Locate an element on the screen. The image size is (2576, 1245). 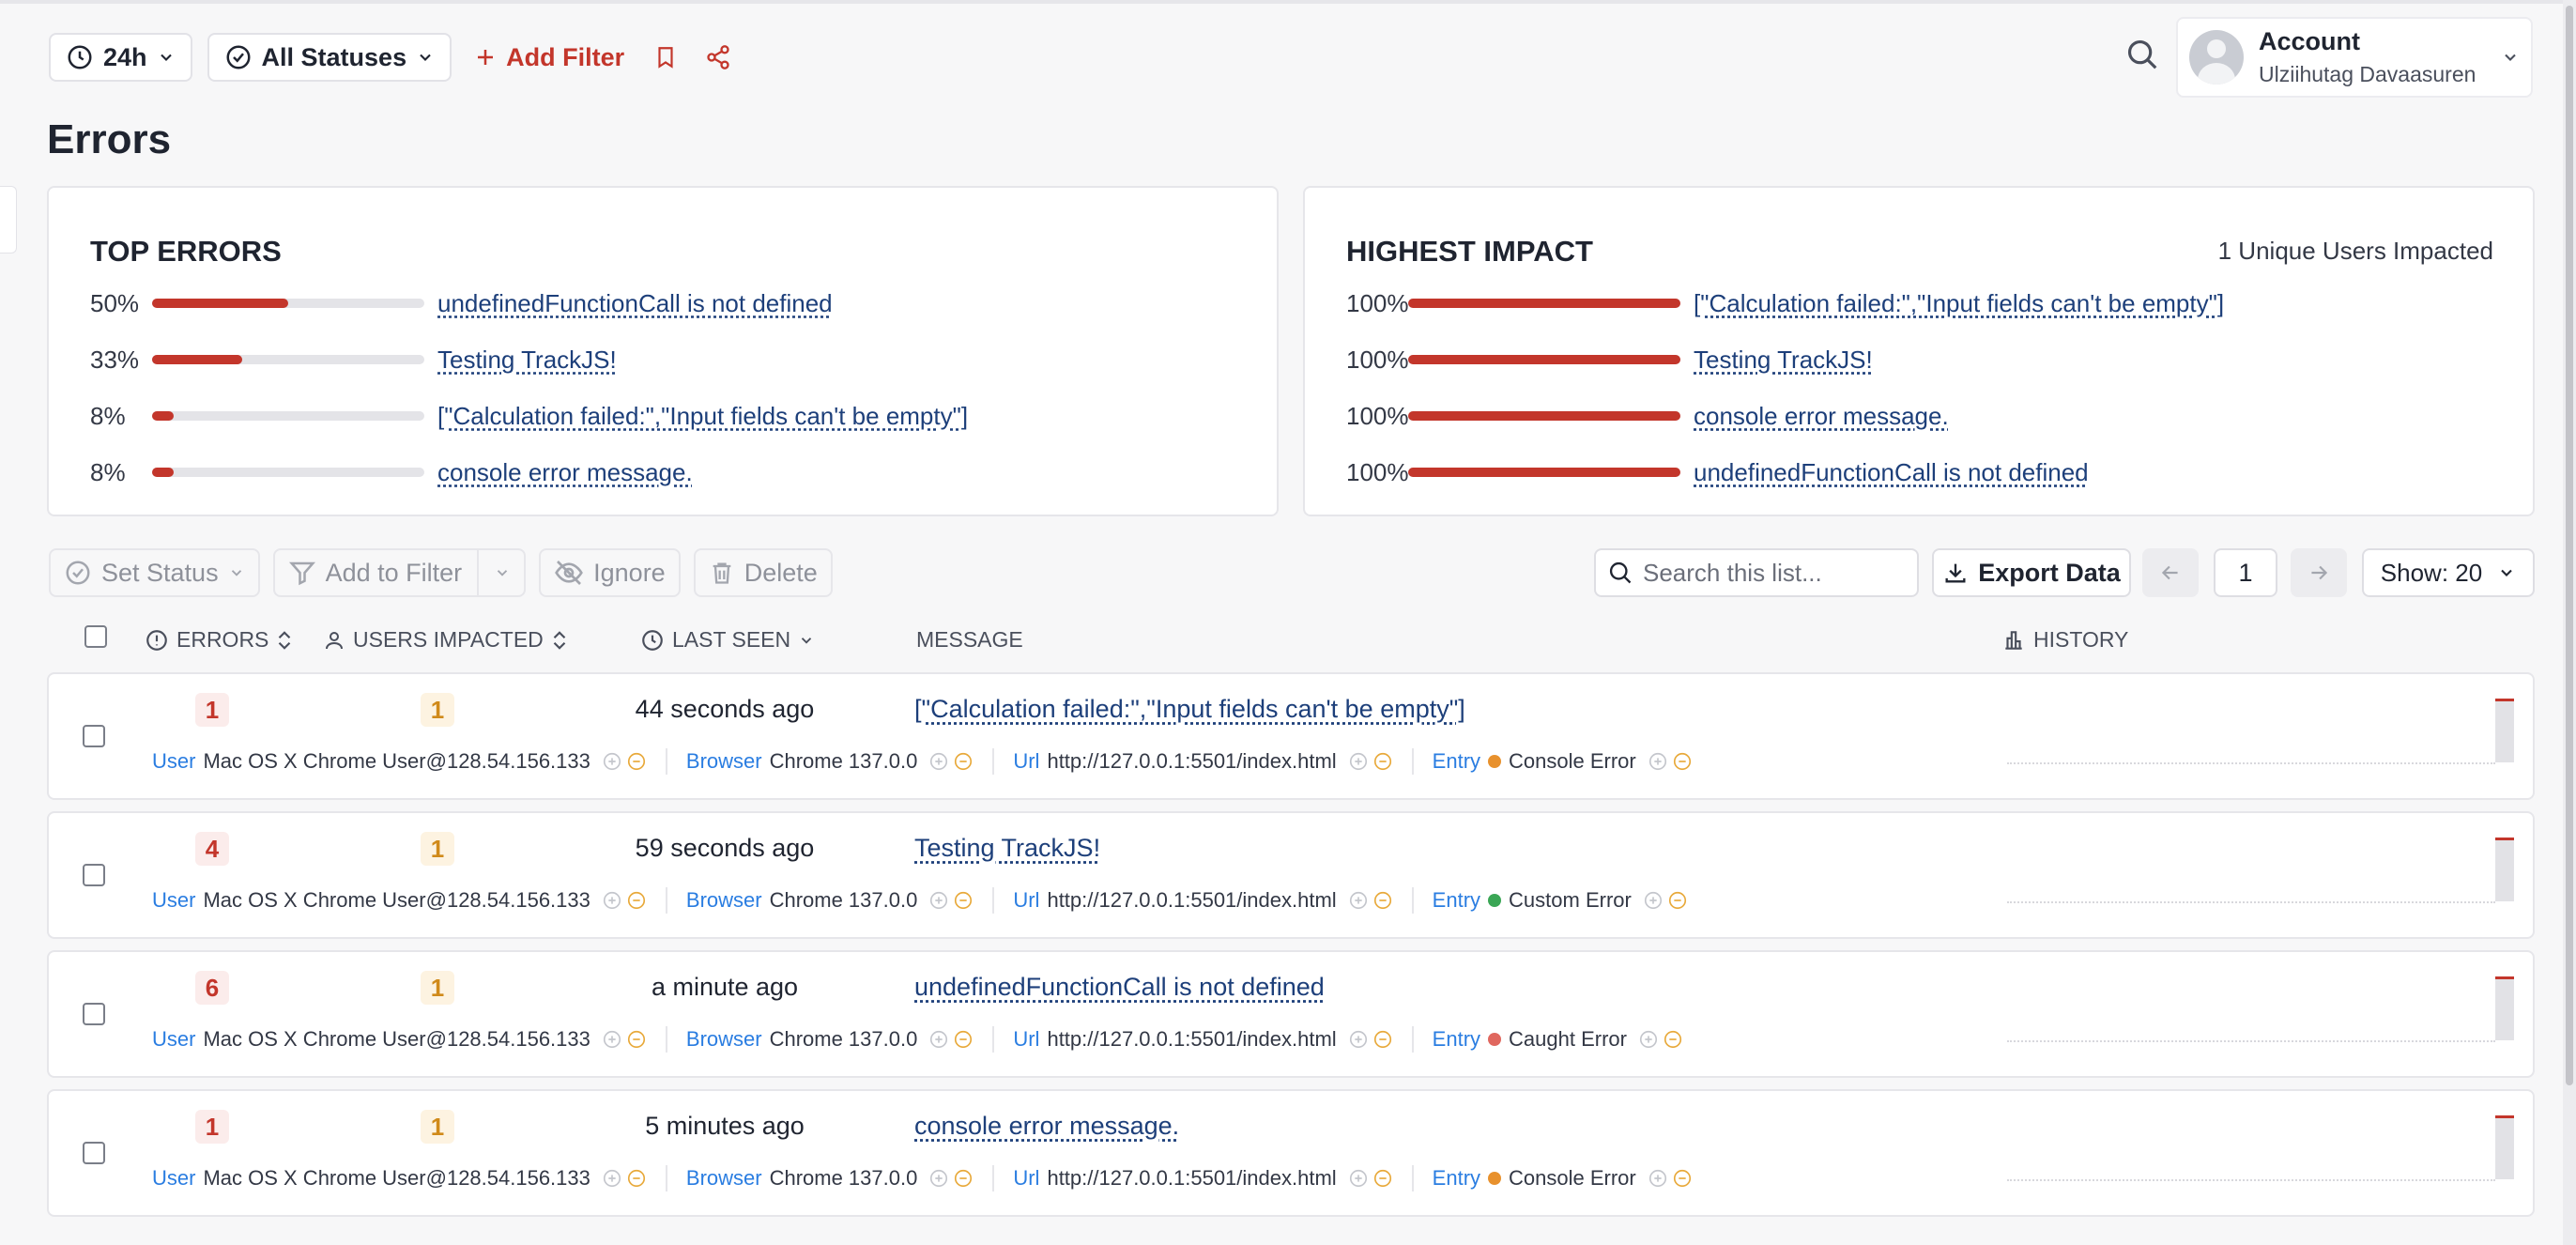
entry-key: Entry is located at coordinates (1457, 1178).